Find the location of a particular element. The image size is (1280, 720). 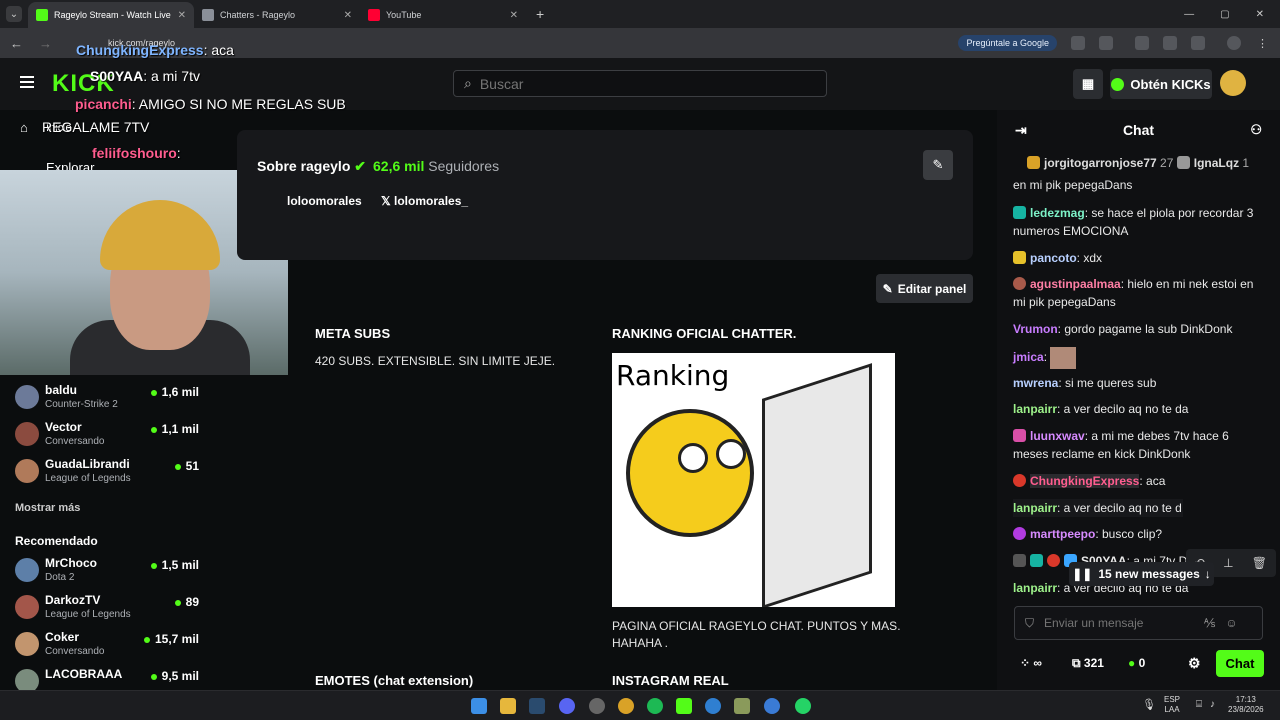

tab-title: YouTube is located at coordinates (404, 15).